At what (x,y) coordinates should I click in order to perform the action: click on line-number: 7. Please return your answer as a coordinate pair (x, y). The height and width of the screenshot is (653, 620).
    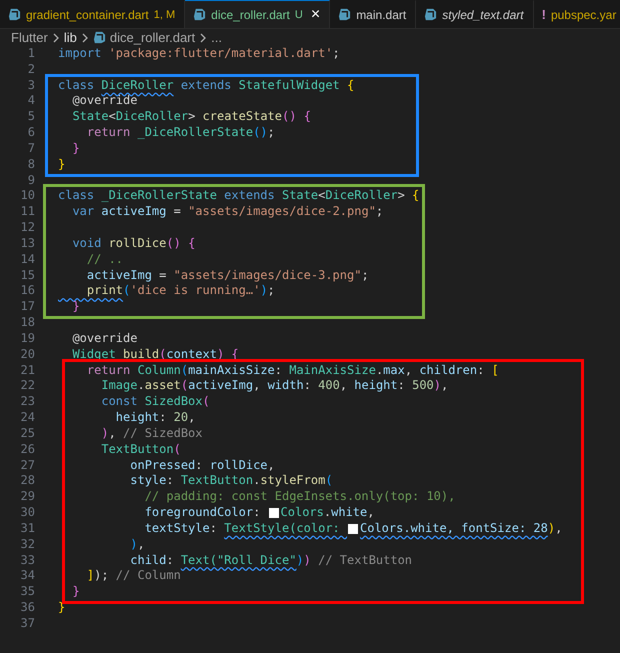
    Looking at the image, I should click on (30, 148).